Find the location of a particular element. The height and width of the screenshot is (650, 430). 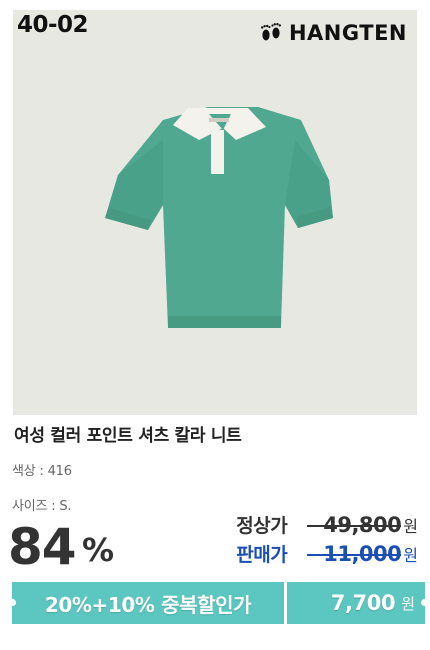

promo-label-box: 20%+10% 중복할인가 is located at coordinates (146, 603).